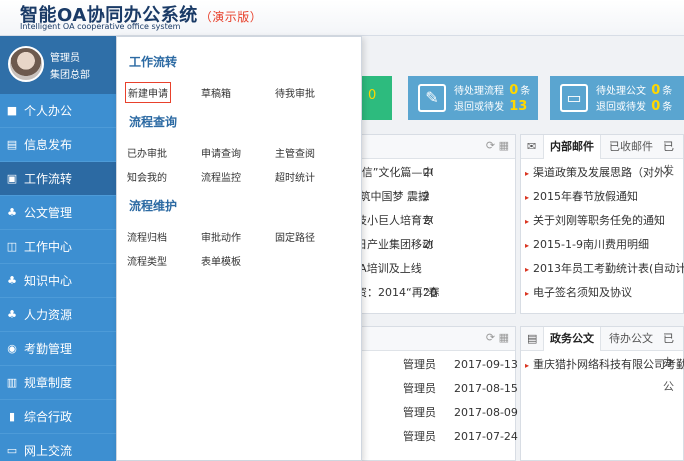  Describe the element at coordinates (604, 172) in the screenshot. I see `mail-subject: 渠道政策及发展思路（对外）` at that location.